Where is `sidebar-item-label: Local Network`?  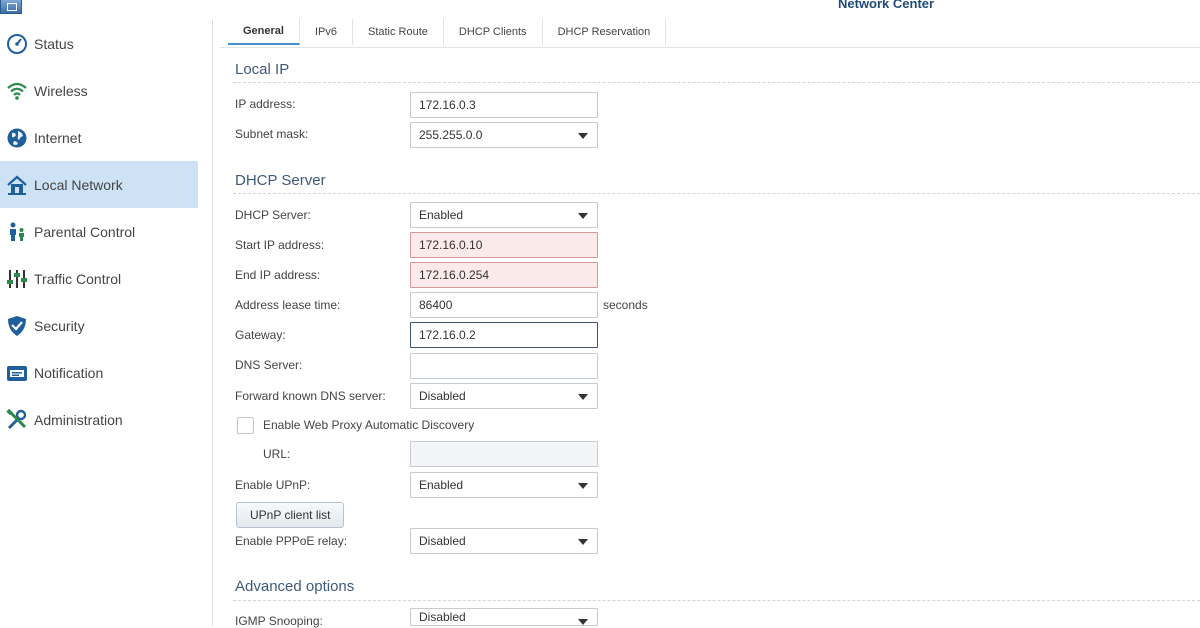 sidebar-item-label: Local Network is located at coordinates (78, 184).